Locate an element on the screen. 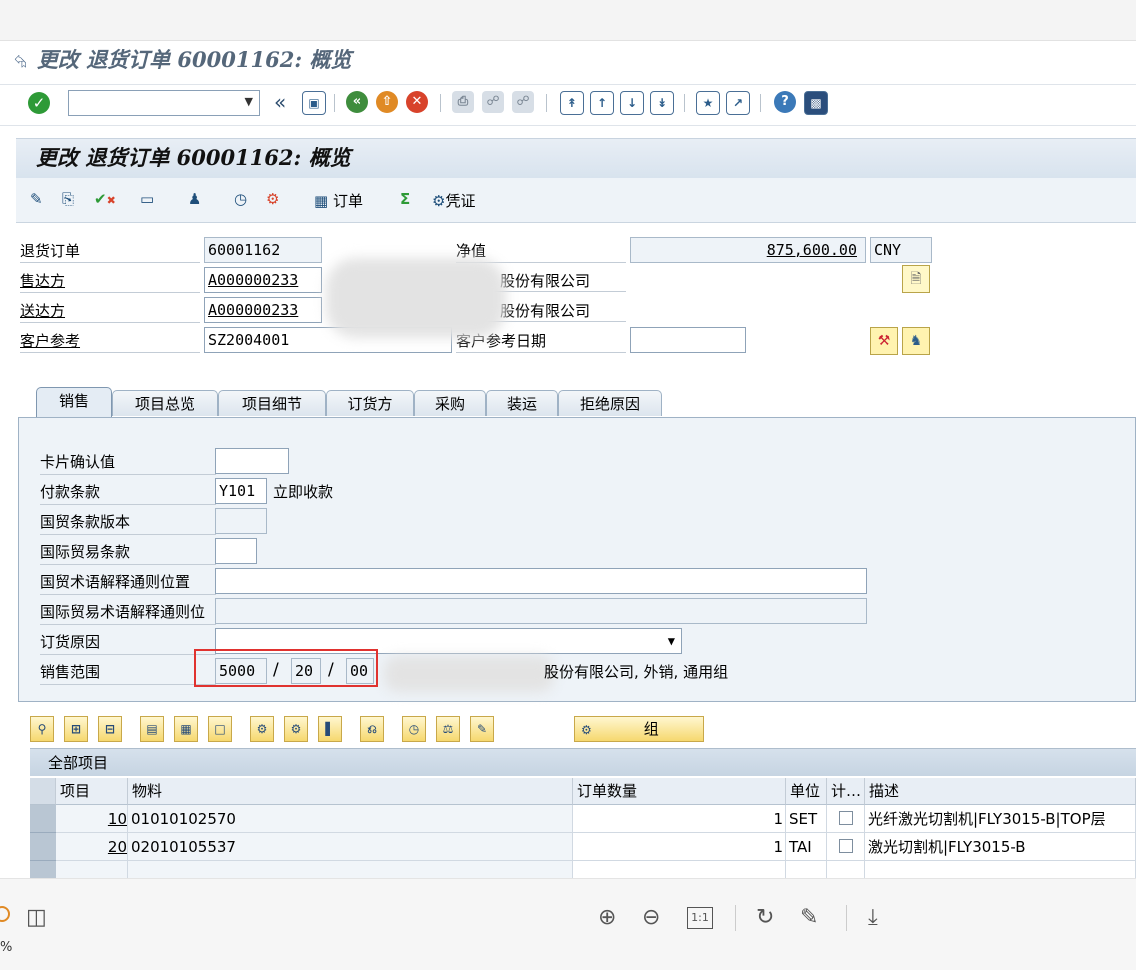 The height and width of the screenshot is (970, 1136). chart-icon: ▌ is located at coordinates (330, 729).